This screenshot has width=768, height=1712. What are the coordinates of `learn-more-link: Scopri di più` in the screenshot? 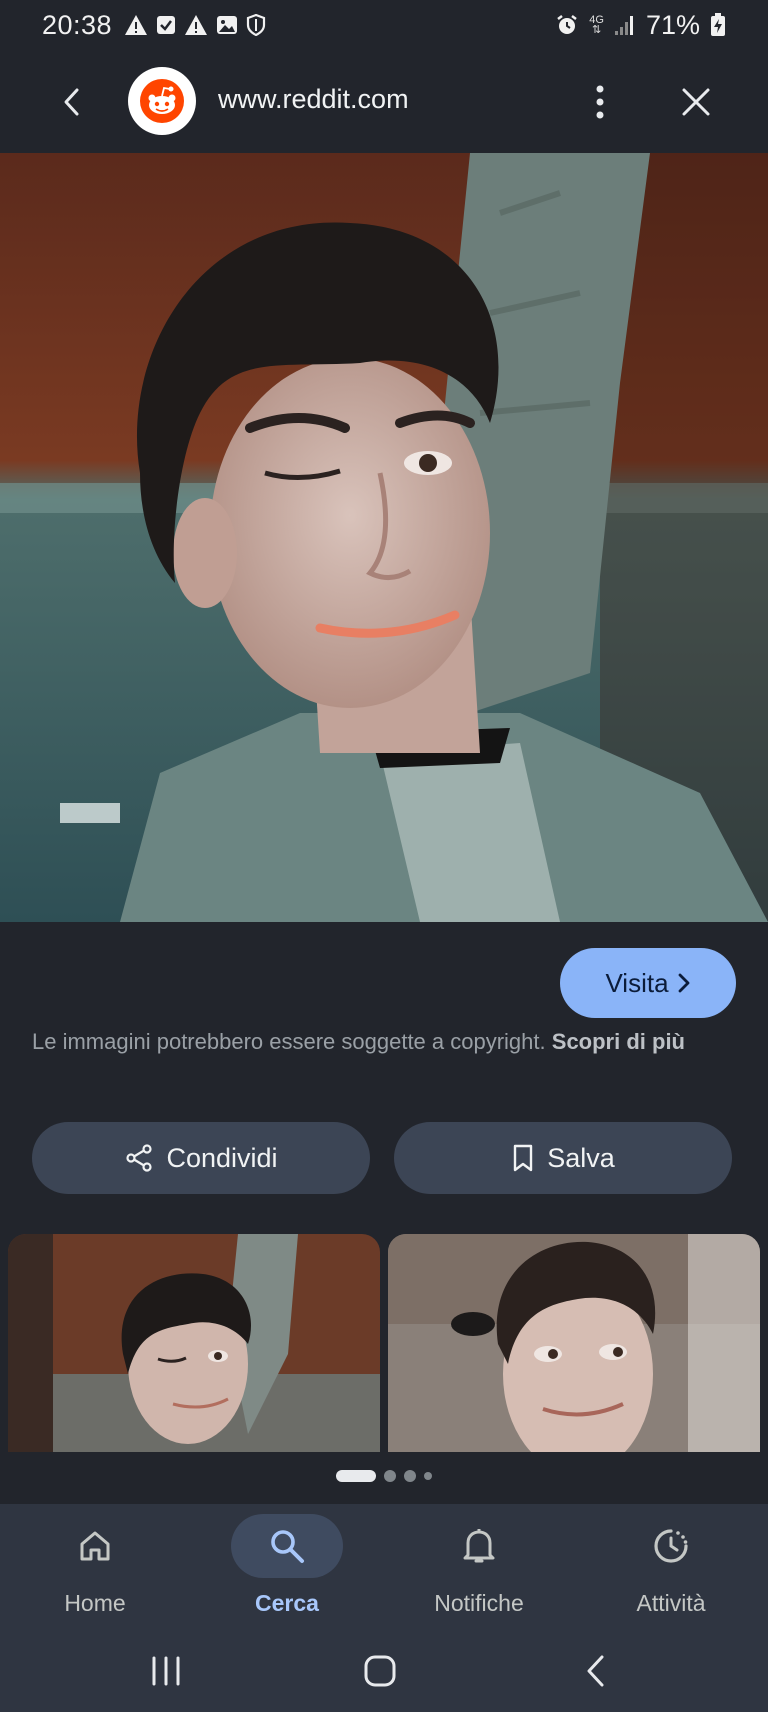 It's located at (618, 1041).